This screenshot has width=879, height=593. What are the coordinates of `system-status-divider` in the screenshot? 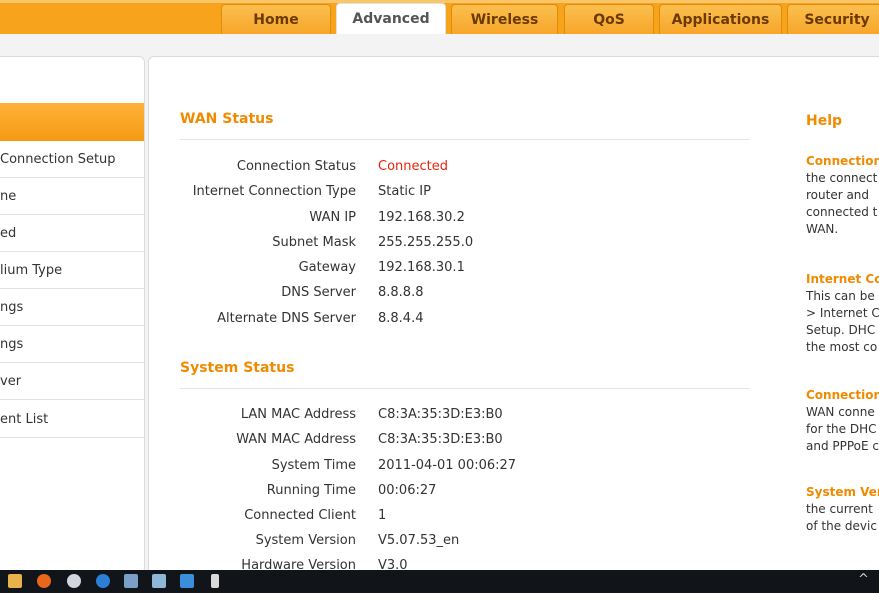 It's located at (465, 388).